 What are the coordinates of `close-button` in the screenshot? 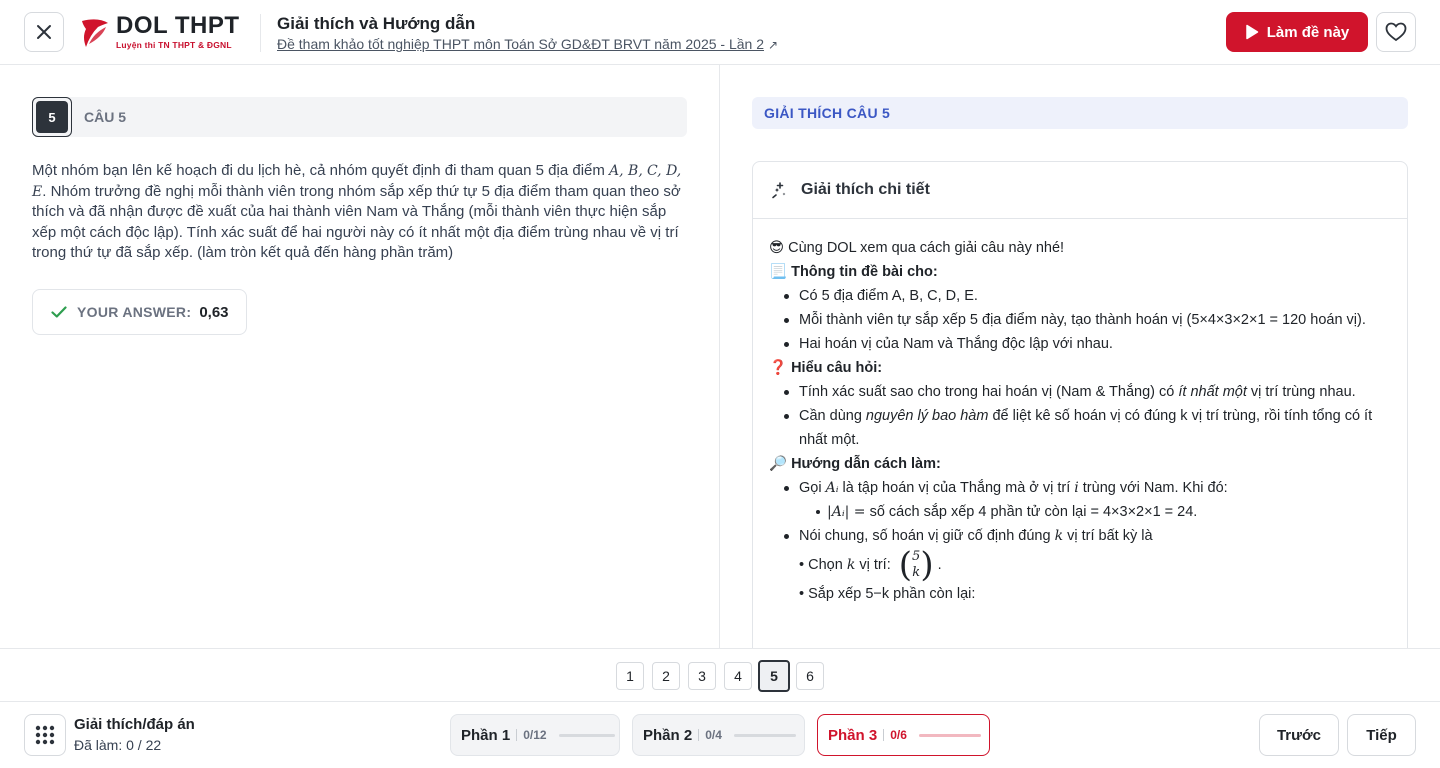 It's located at (44, 32).